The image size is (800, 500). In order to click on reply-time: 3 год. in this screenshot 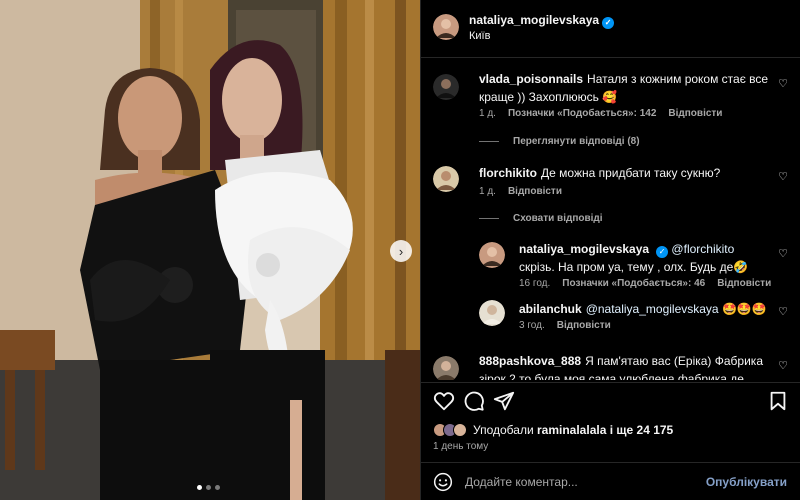, I will do `click(532, 325)`.